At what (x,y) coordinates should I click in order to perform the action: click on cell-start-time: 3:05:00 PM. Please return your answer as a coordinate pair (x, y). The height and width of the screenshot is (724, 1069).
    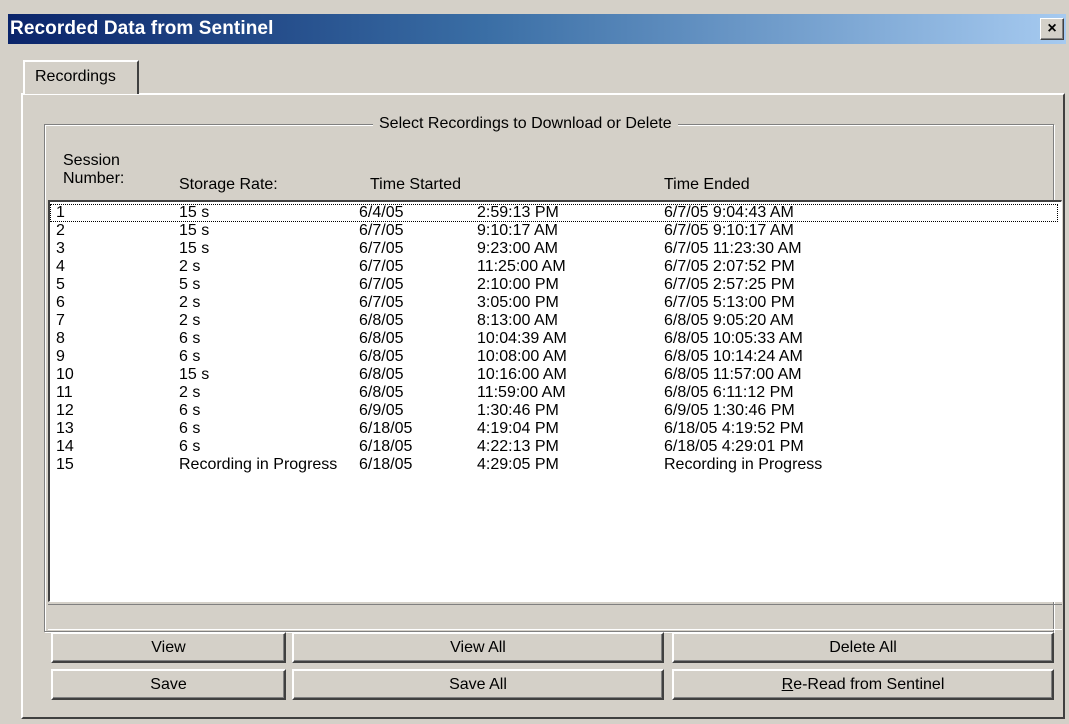
    Looking at the image, I should click on (518, 302).